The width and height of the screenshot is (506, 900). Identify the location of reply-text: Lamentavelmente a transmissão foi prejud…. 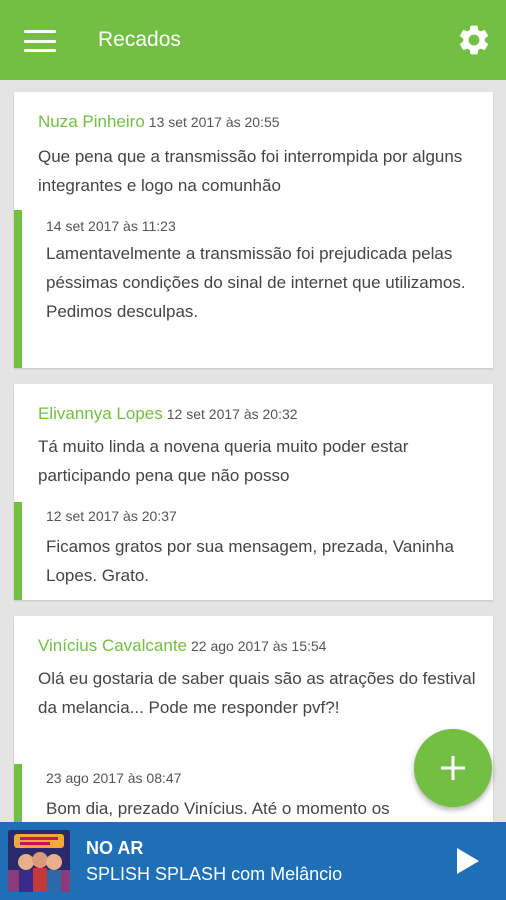
(256, 282).